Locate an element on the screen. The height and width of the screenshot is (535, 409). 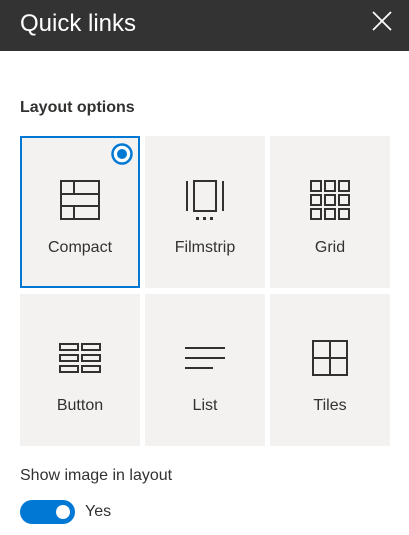
list-layout-icon is located at coordinates (205, 358).